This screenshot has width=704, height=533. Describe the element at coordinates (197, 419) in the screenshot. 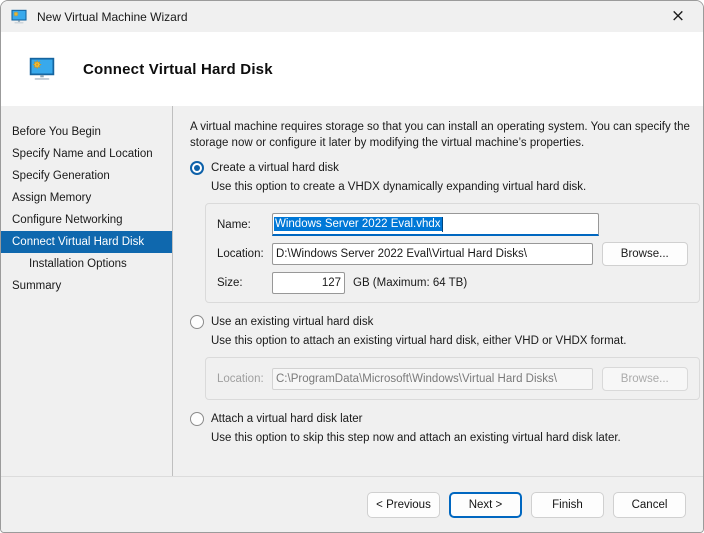

I see `radio-attach-virtual-hard-disk-later` at that location.